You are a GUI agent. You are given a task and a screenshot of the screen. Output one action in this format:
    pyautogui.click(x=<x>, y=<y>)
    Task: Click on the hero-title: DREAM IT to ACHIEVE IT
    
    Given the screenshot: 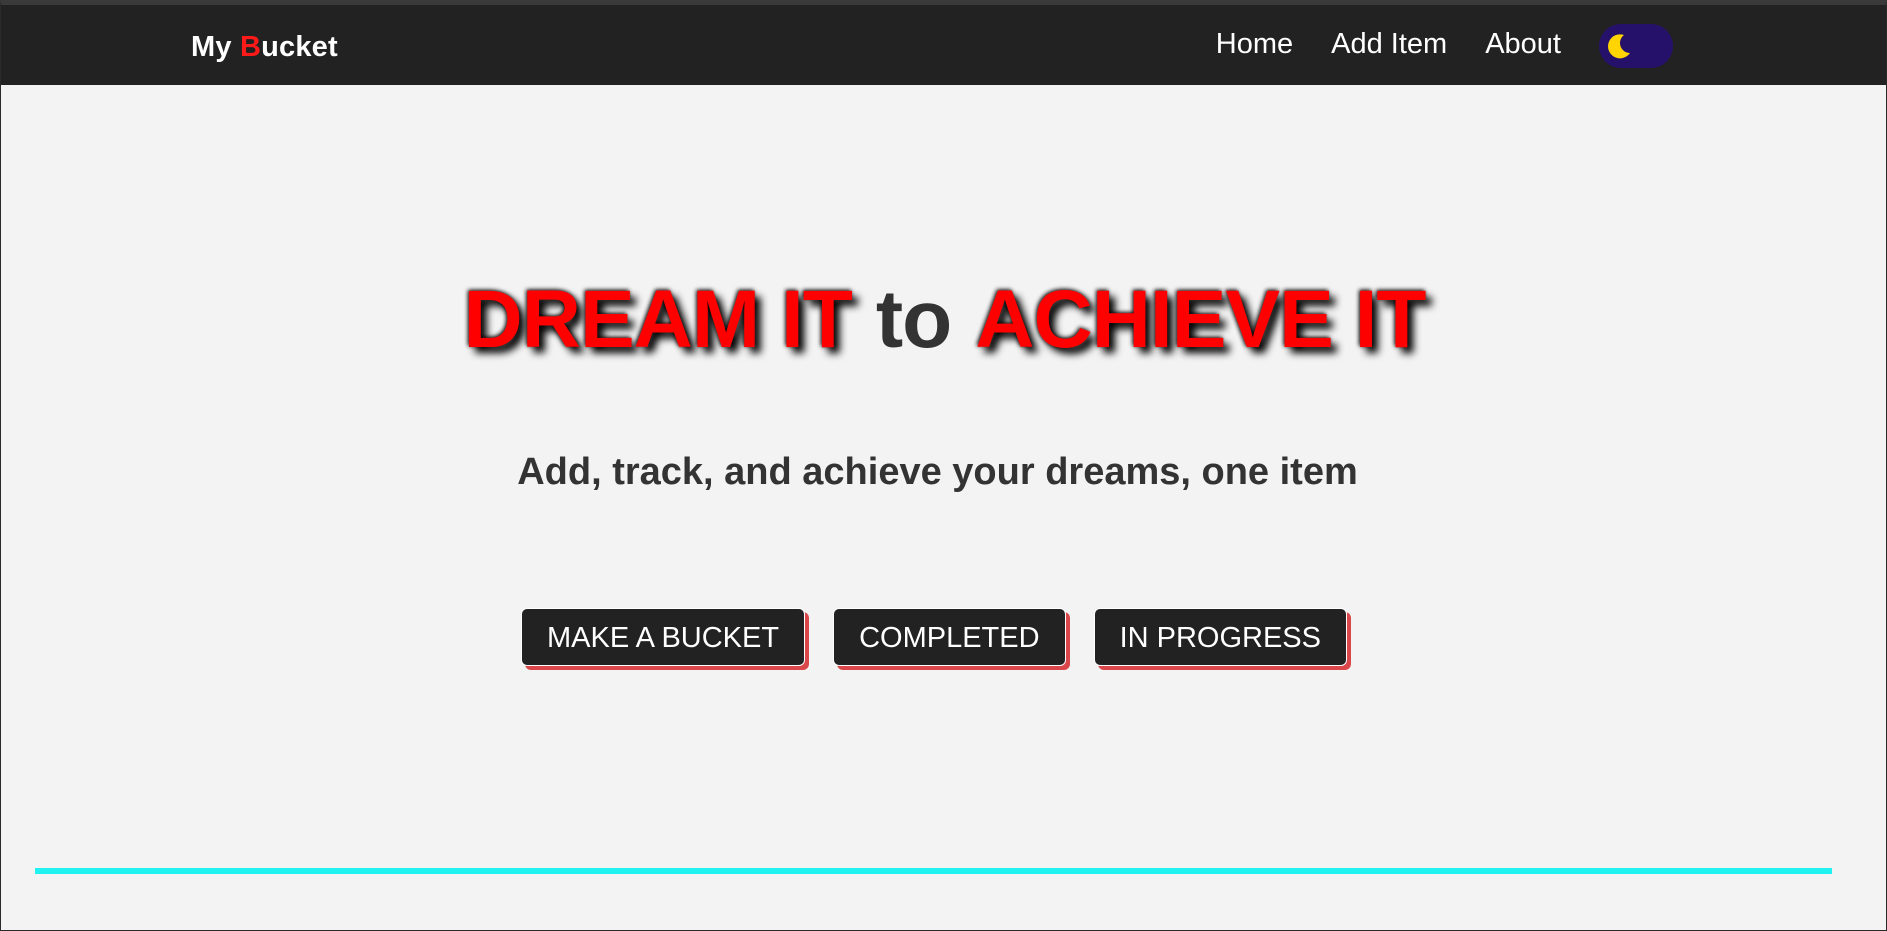 What is the action you would take?
    pyautogui.click(x=943, y=320)
    